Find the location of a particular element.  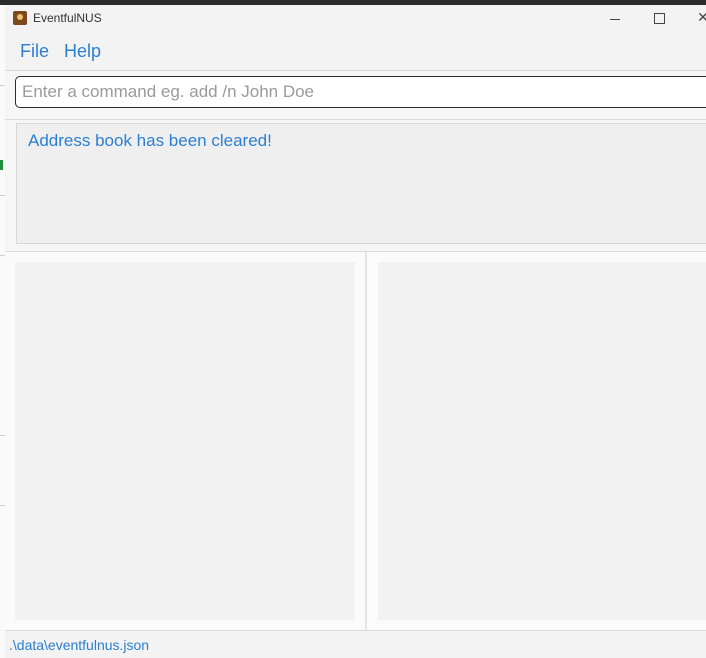

title-bar: EventfulNUS ✕ is located at coordinates (355, 18).